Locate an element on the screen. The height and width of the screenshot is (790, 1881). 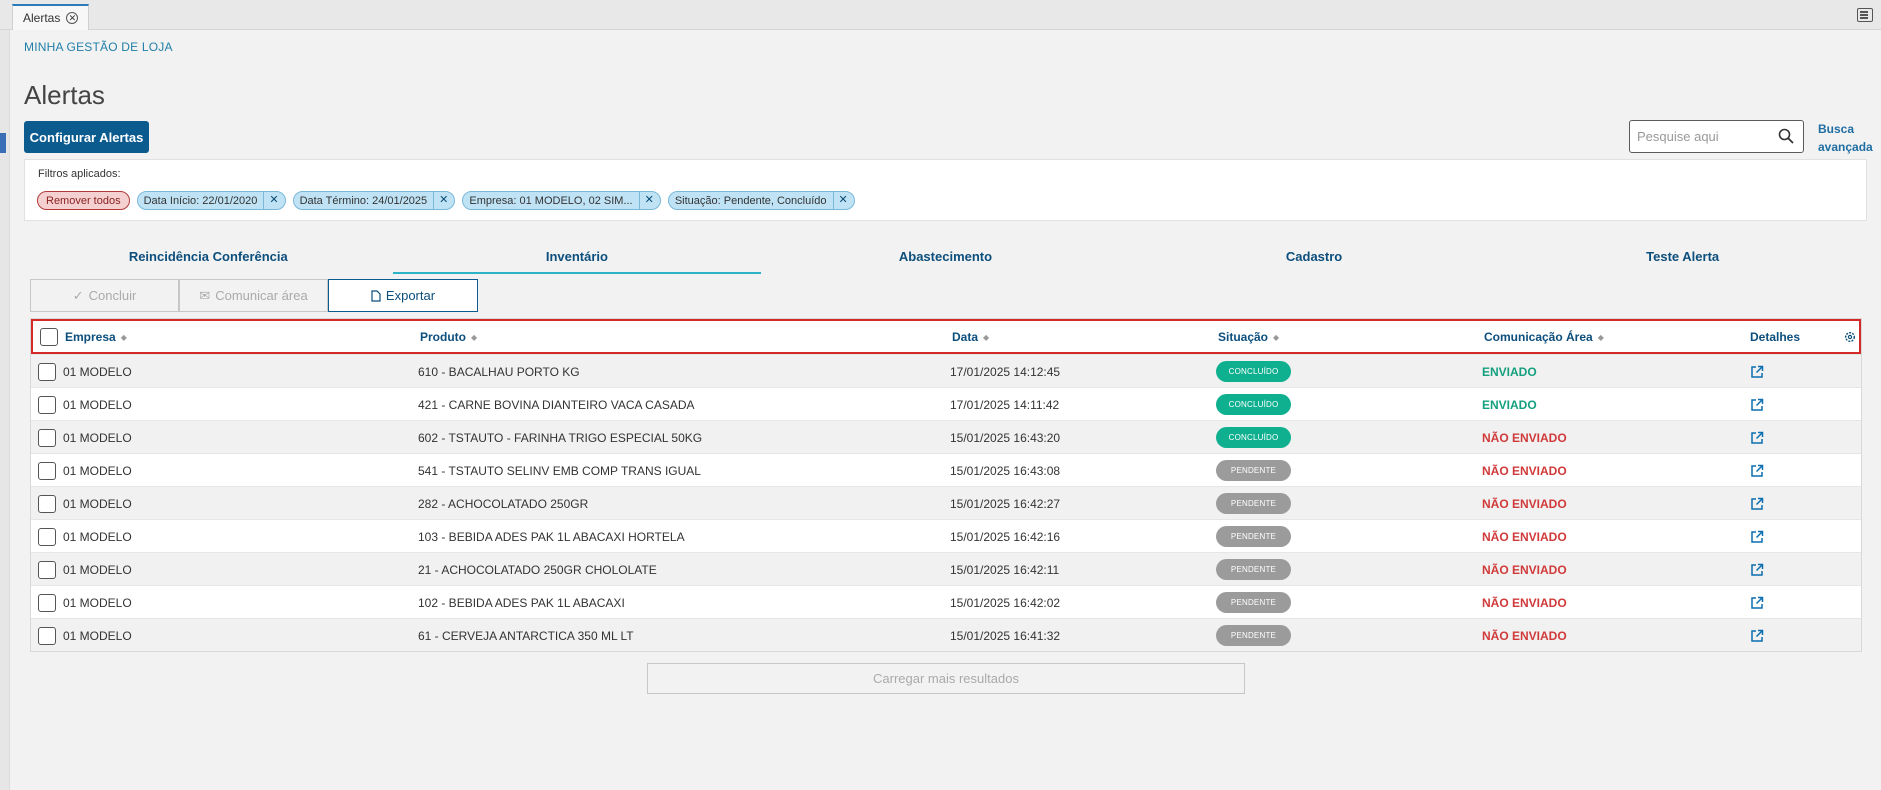
conclude-button: ✓ Concluir is located at coordinates (104, 295).